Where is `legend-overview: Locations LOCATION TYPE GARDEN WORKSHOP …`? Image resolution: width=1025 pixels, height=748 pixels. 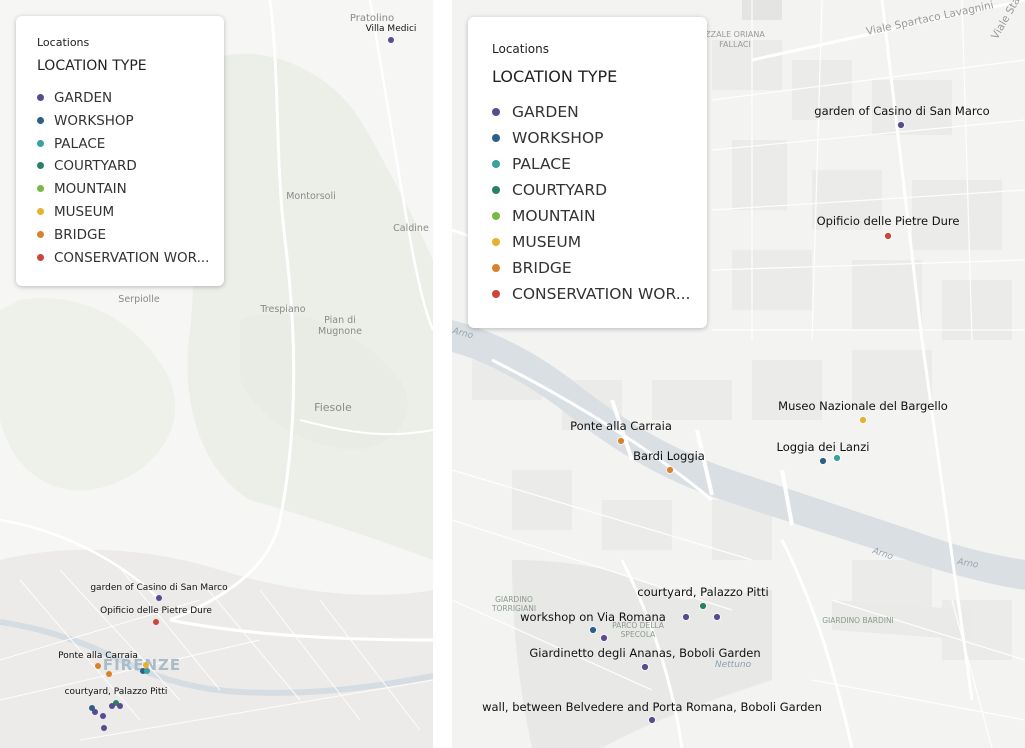 legend-overview: Locations LOCATION TYPE GARDEN WORKSHOP … is located at coordinates (120, 151).